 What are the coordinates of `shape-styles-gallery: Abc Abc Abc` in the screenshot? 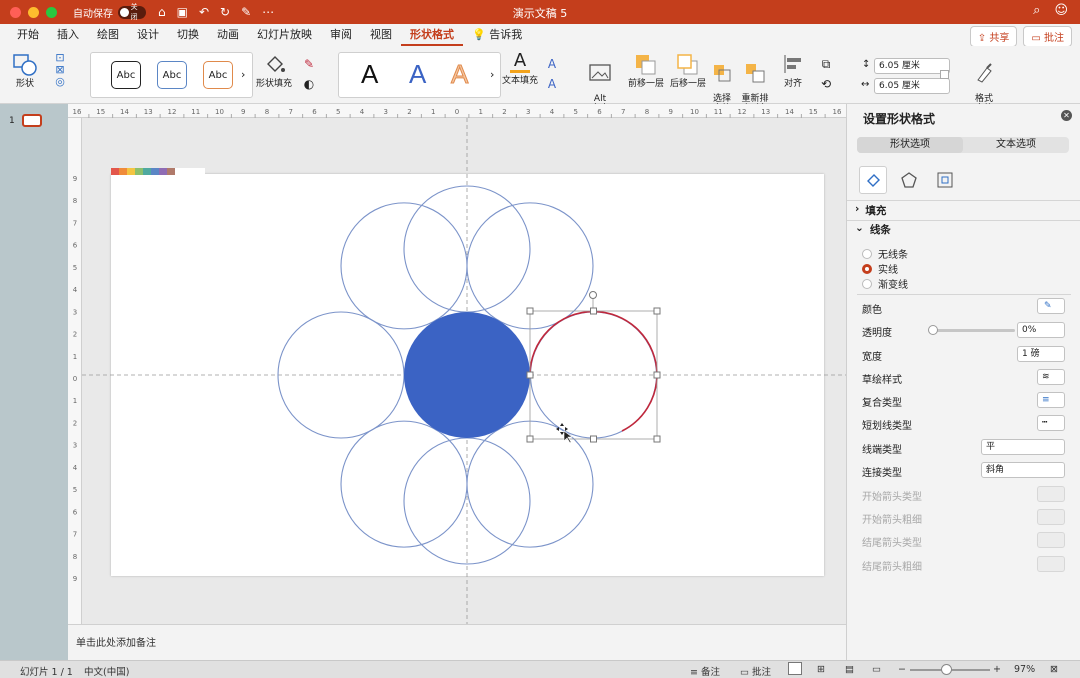 It's located at (171, 75).